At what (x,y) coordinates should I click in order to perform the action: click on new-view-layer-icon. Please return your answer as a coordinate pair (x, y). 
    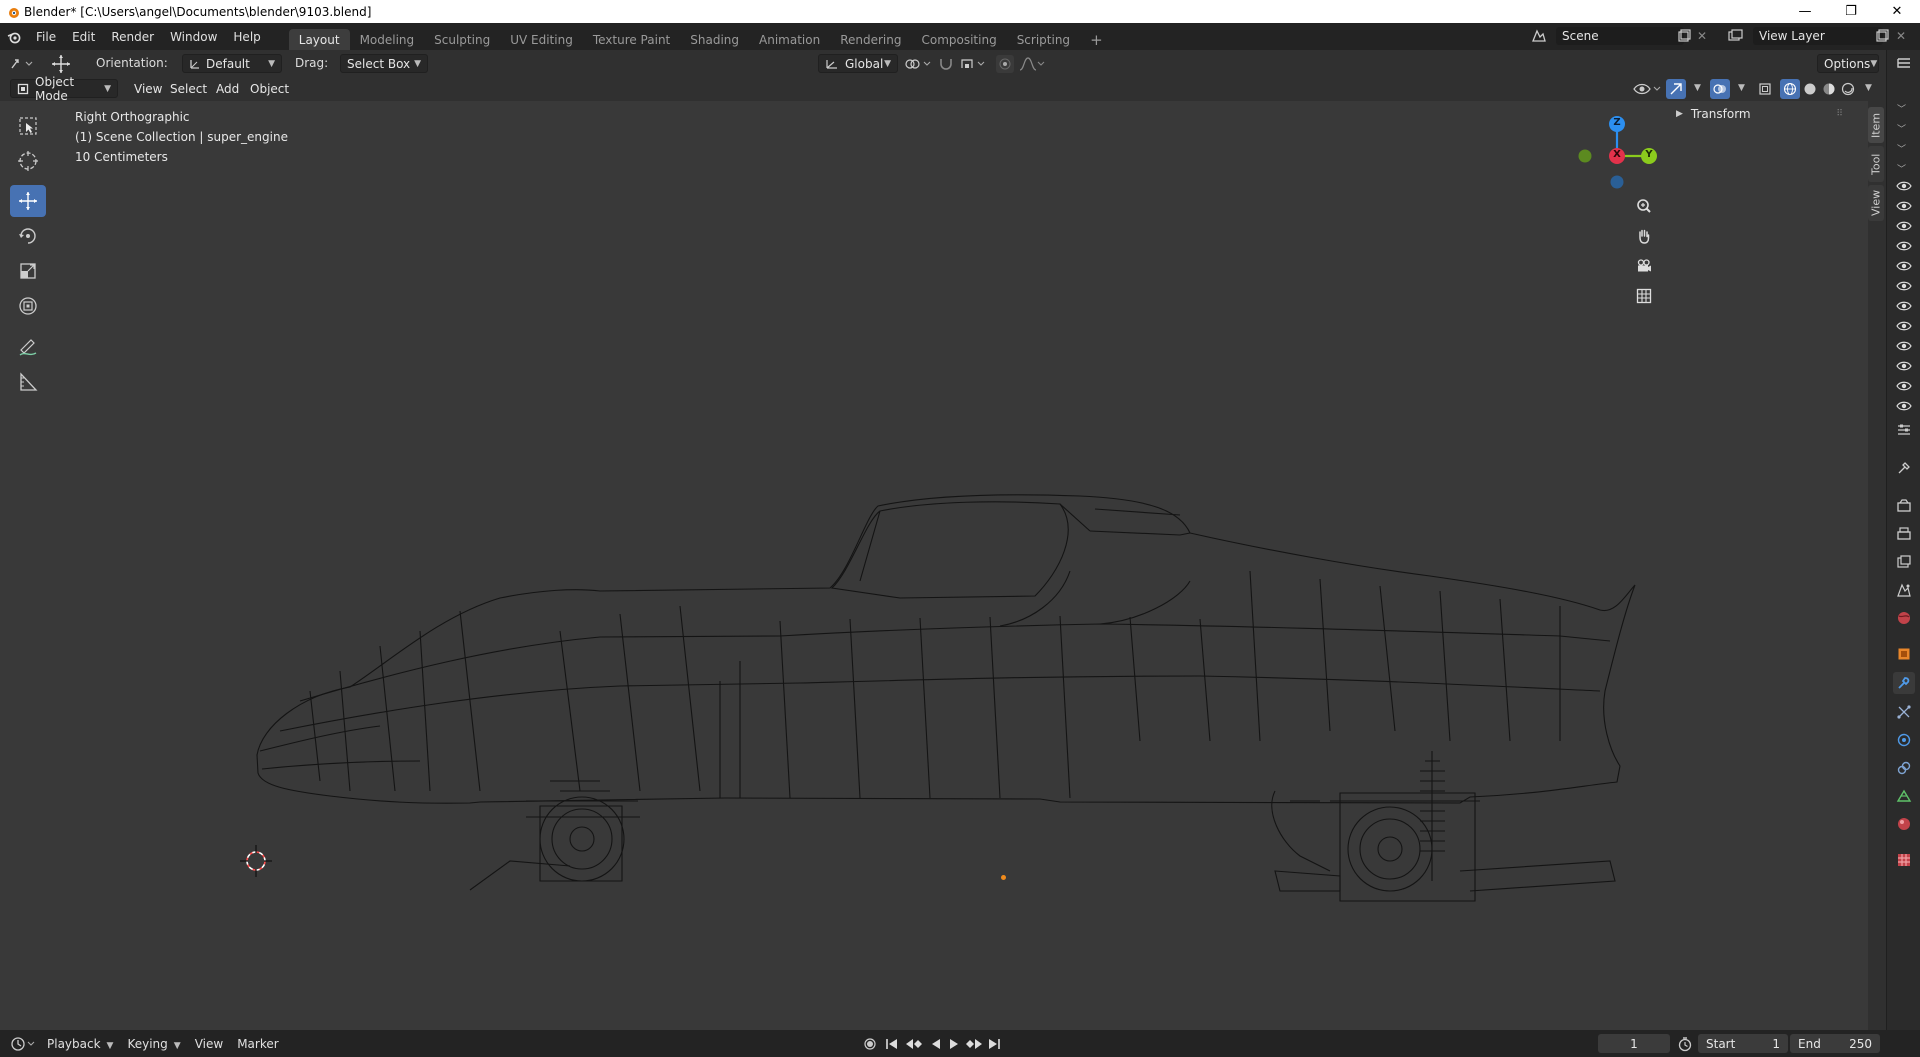
    Looking at the image, I should click on (1882, 36).